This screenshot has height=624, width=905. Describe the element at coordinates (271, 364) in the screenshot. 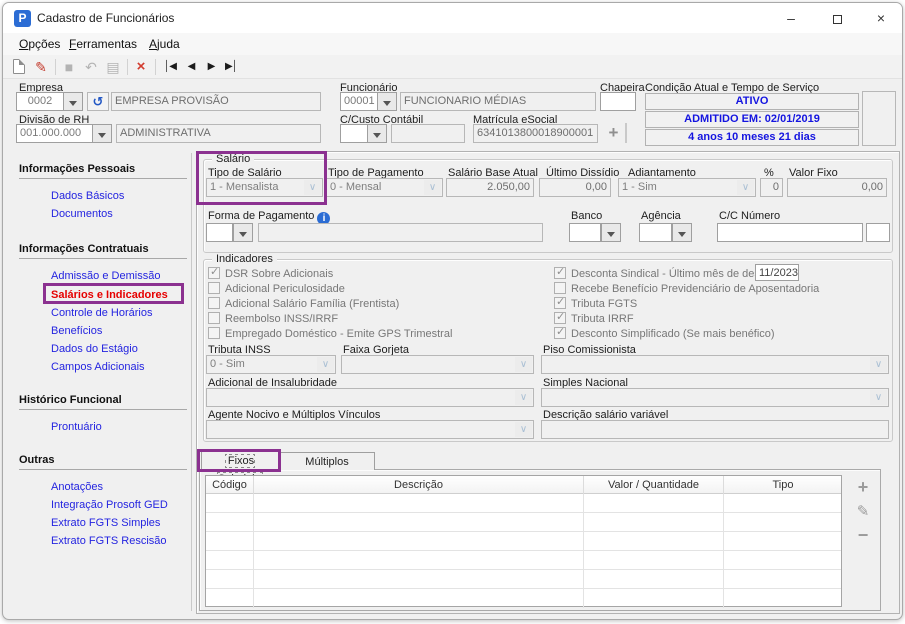

I see `tributa-inss-combo: 0 - Sim ∨` at that location.